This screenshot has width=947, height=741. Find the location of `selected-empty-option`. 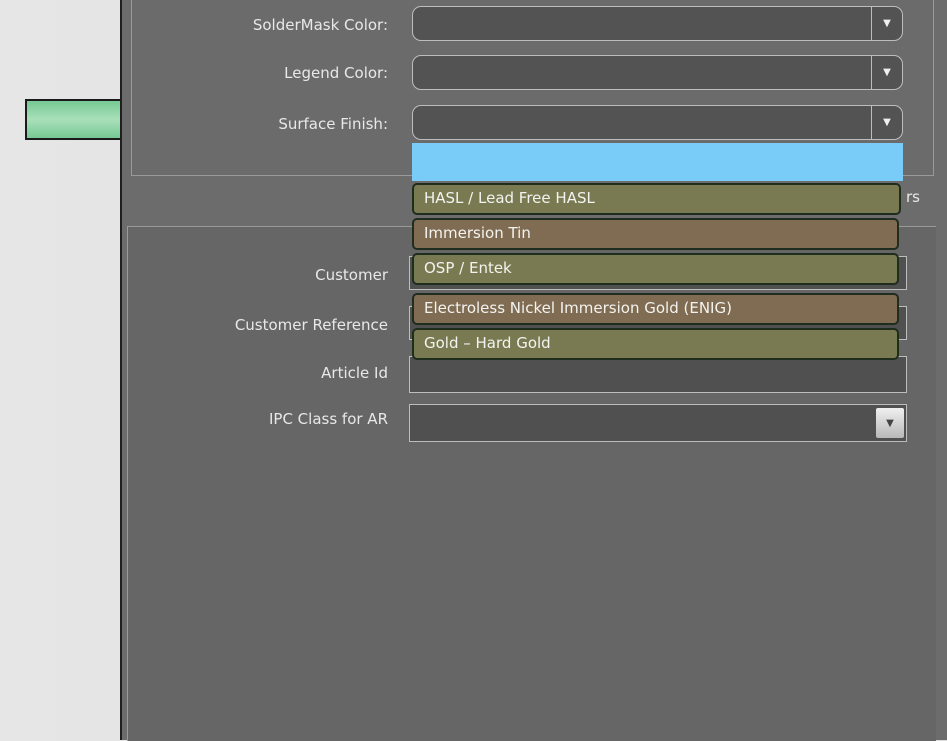

selected-empty-option is located at coordinates (657, 162).